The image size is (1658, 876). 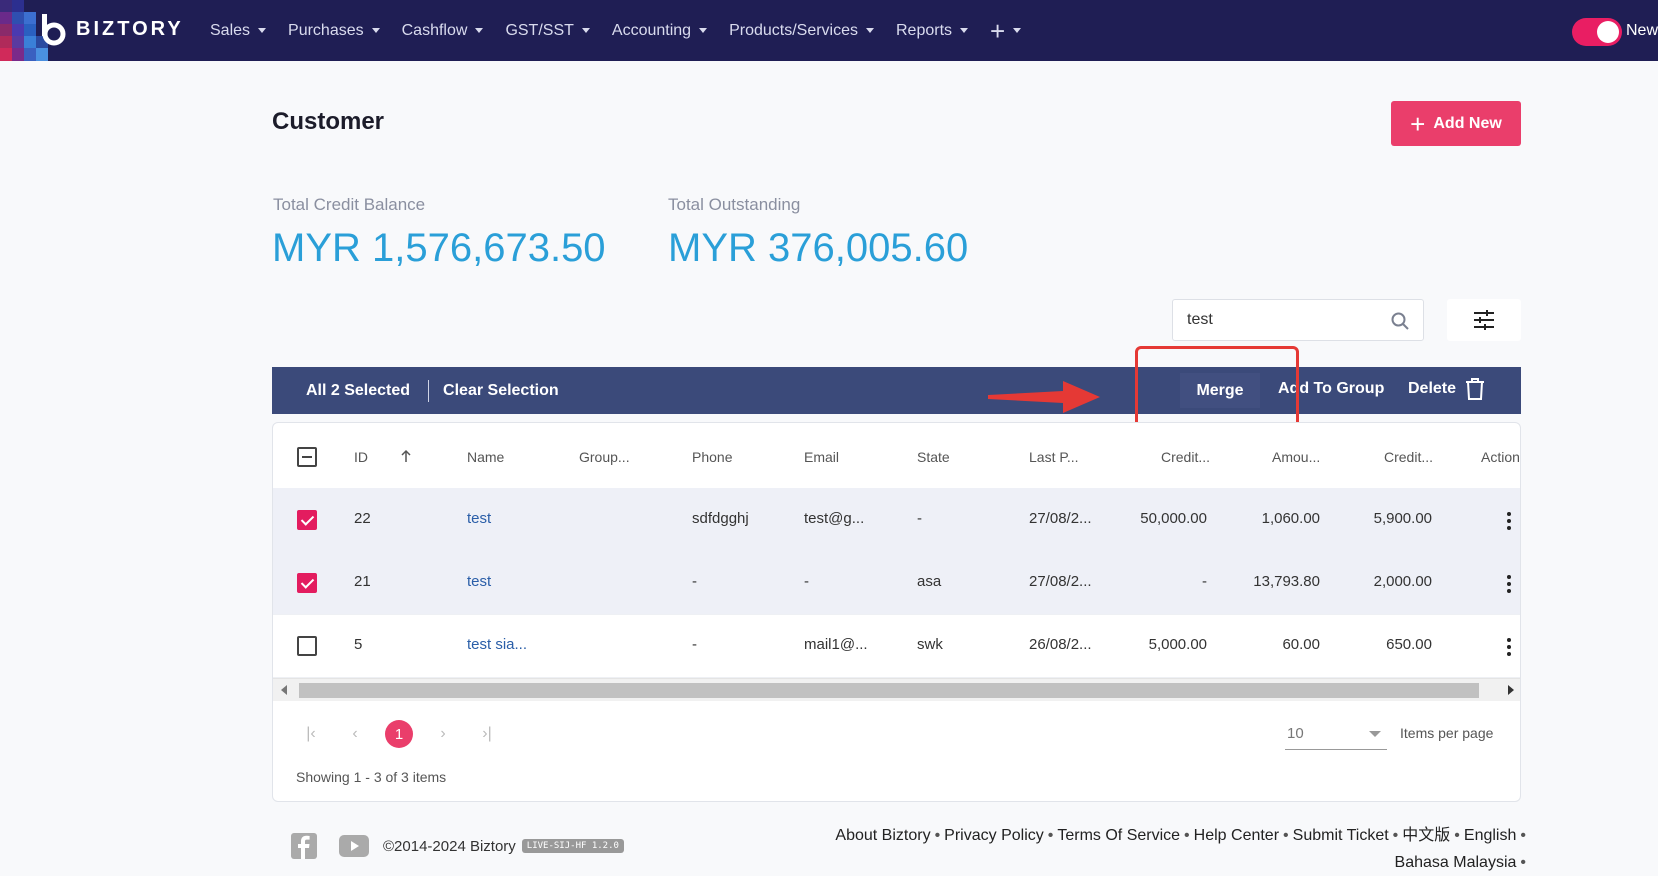 What do you see at coordinates (1597, 32) in the screenshot?
I see `new-ui-toggle` at bounding box center [1597, 32].